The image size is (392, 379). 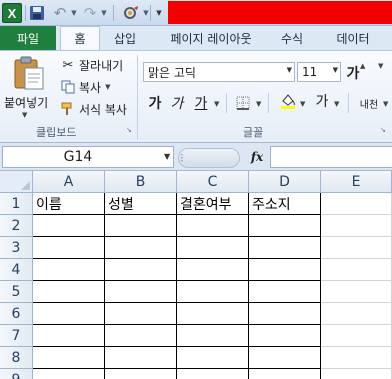 I want to click on underline-button: 가, so click(x=201, y=103).